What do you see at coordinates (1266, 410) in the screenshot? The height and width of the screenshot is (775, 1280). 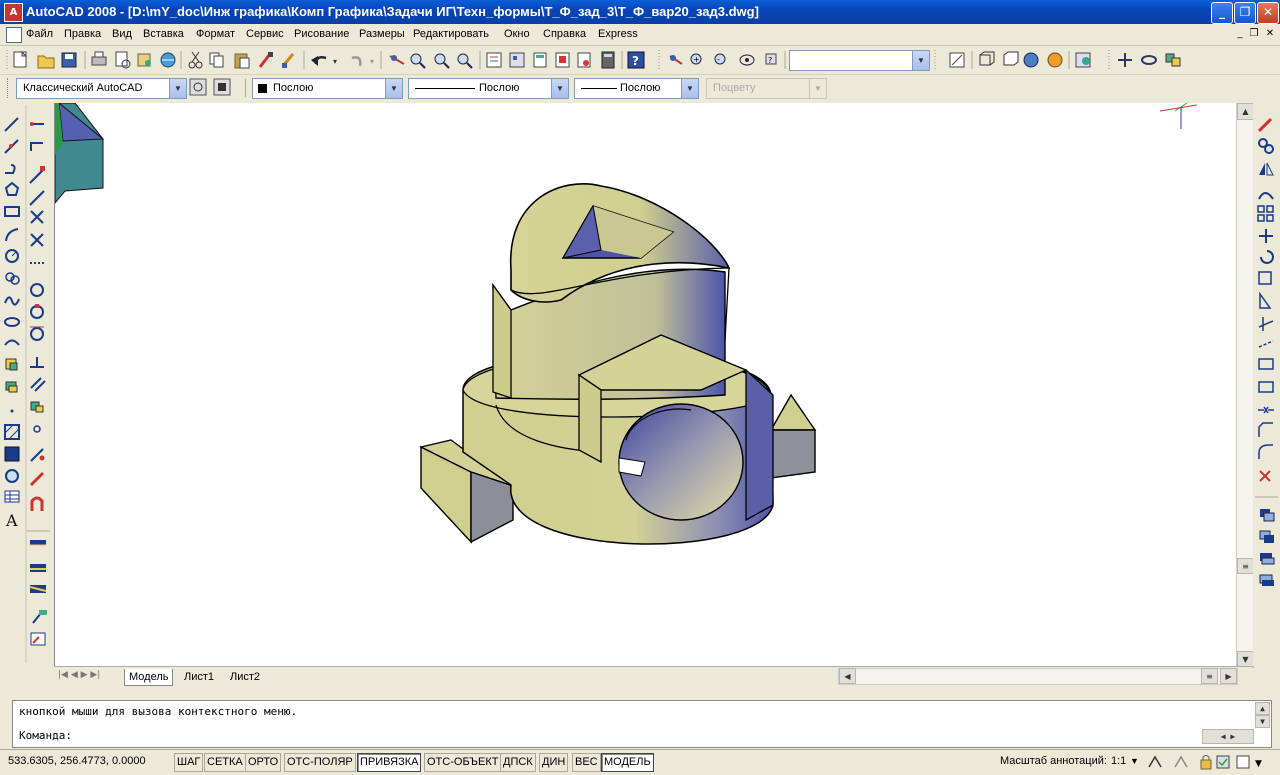 I see `join-icon` at bounding box center [1266, 410].